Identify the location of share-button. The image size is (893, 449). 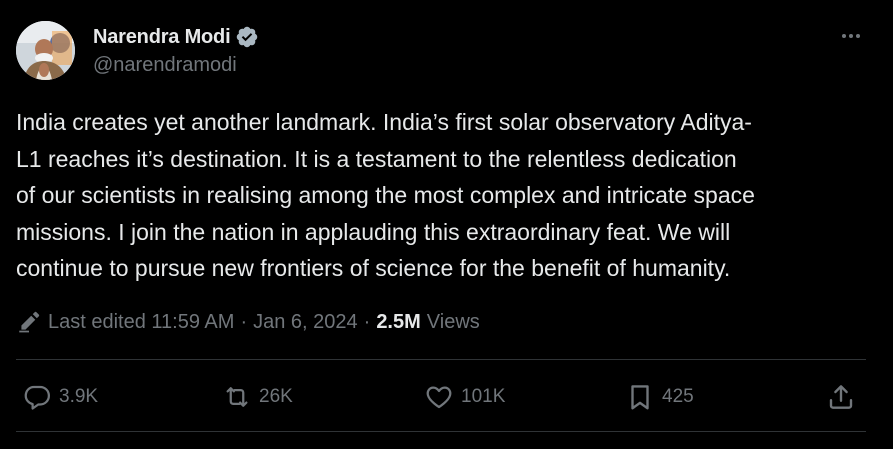
(841, 397).